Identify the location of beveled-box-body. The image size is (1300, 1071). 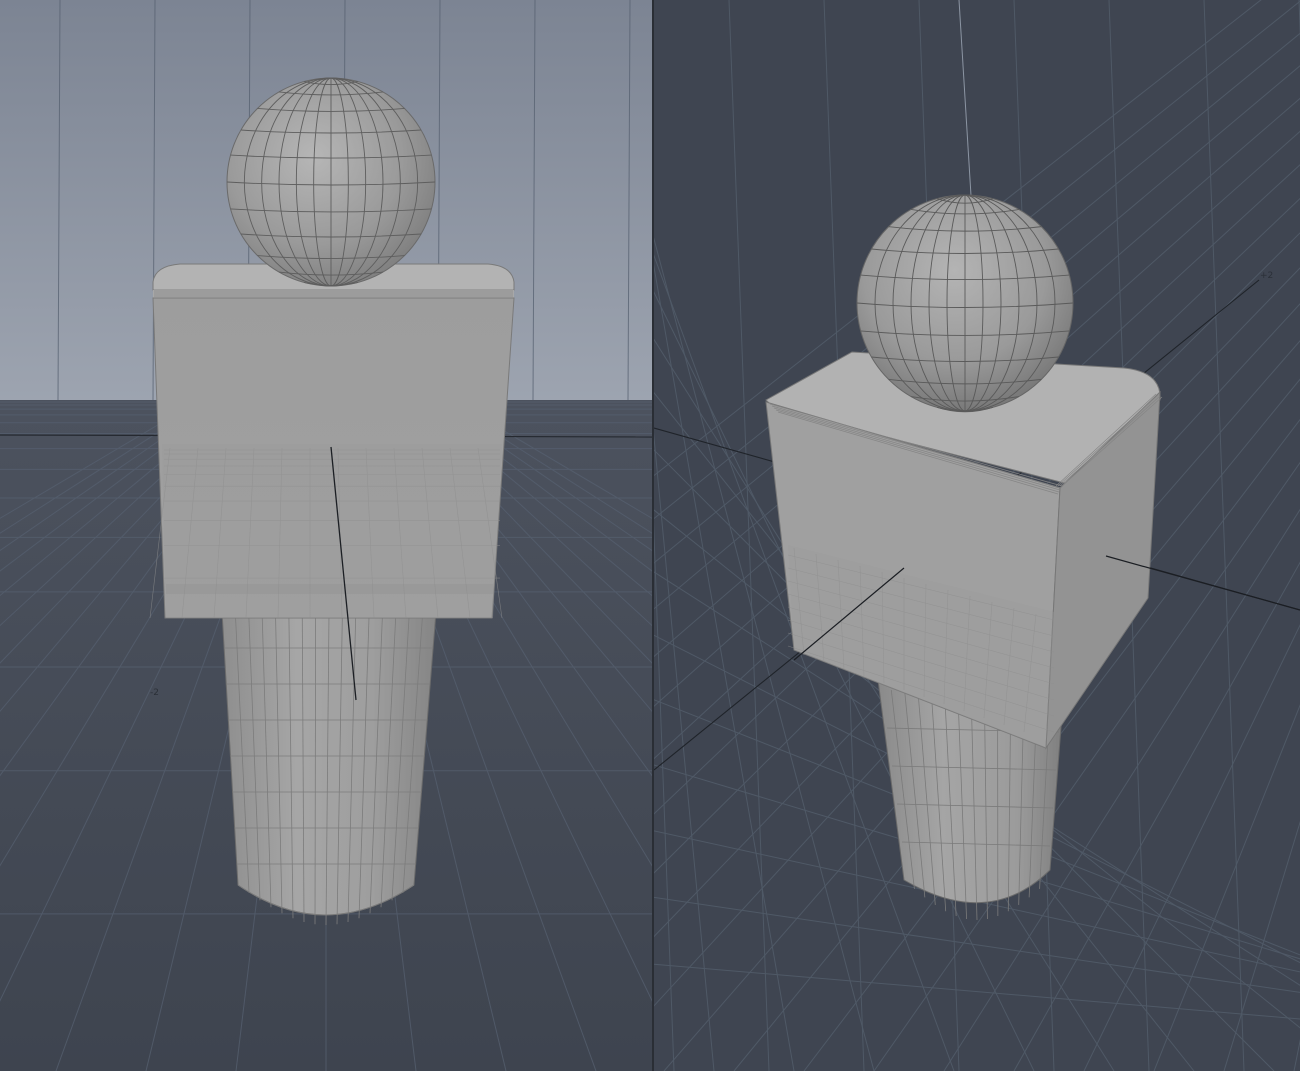
(332, 441).